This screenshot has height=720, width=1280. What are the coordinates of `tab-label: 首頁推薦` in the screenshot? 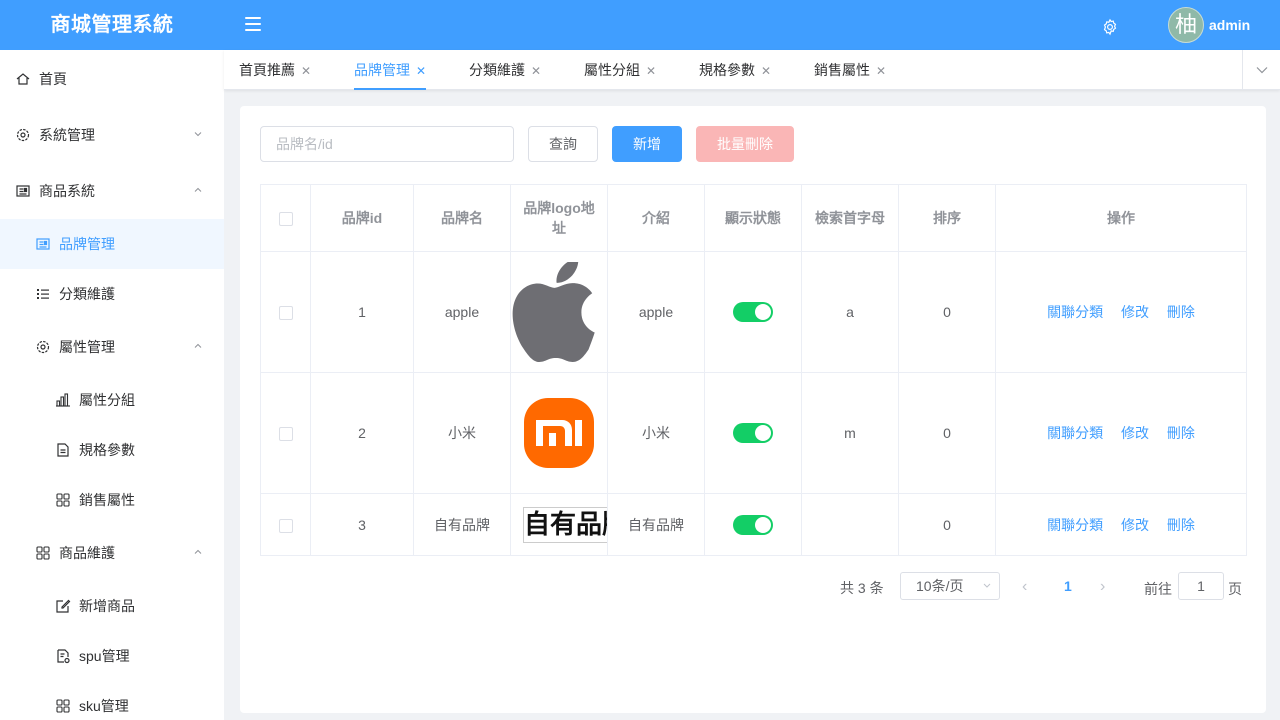 It's located at (267, 70).